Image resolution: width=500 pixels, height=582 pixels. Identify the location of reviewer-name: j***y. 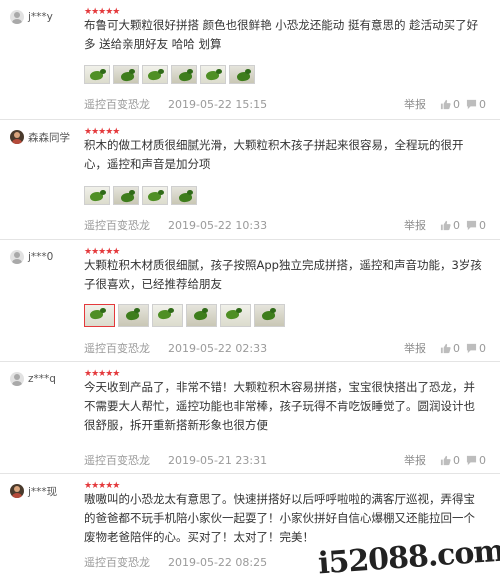
(40, 17).